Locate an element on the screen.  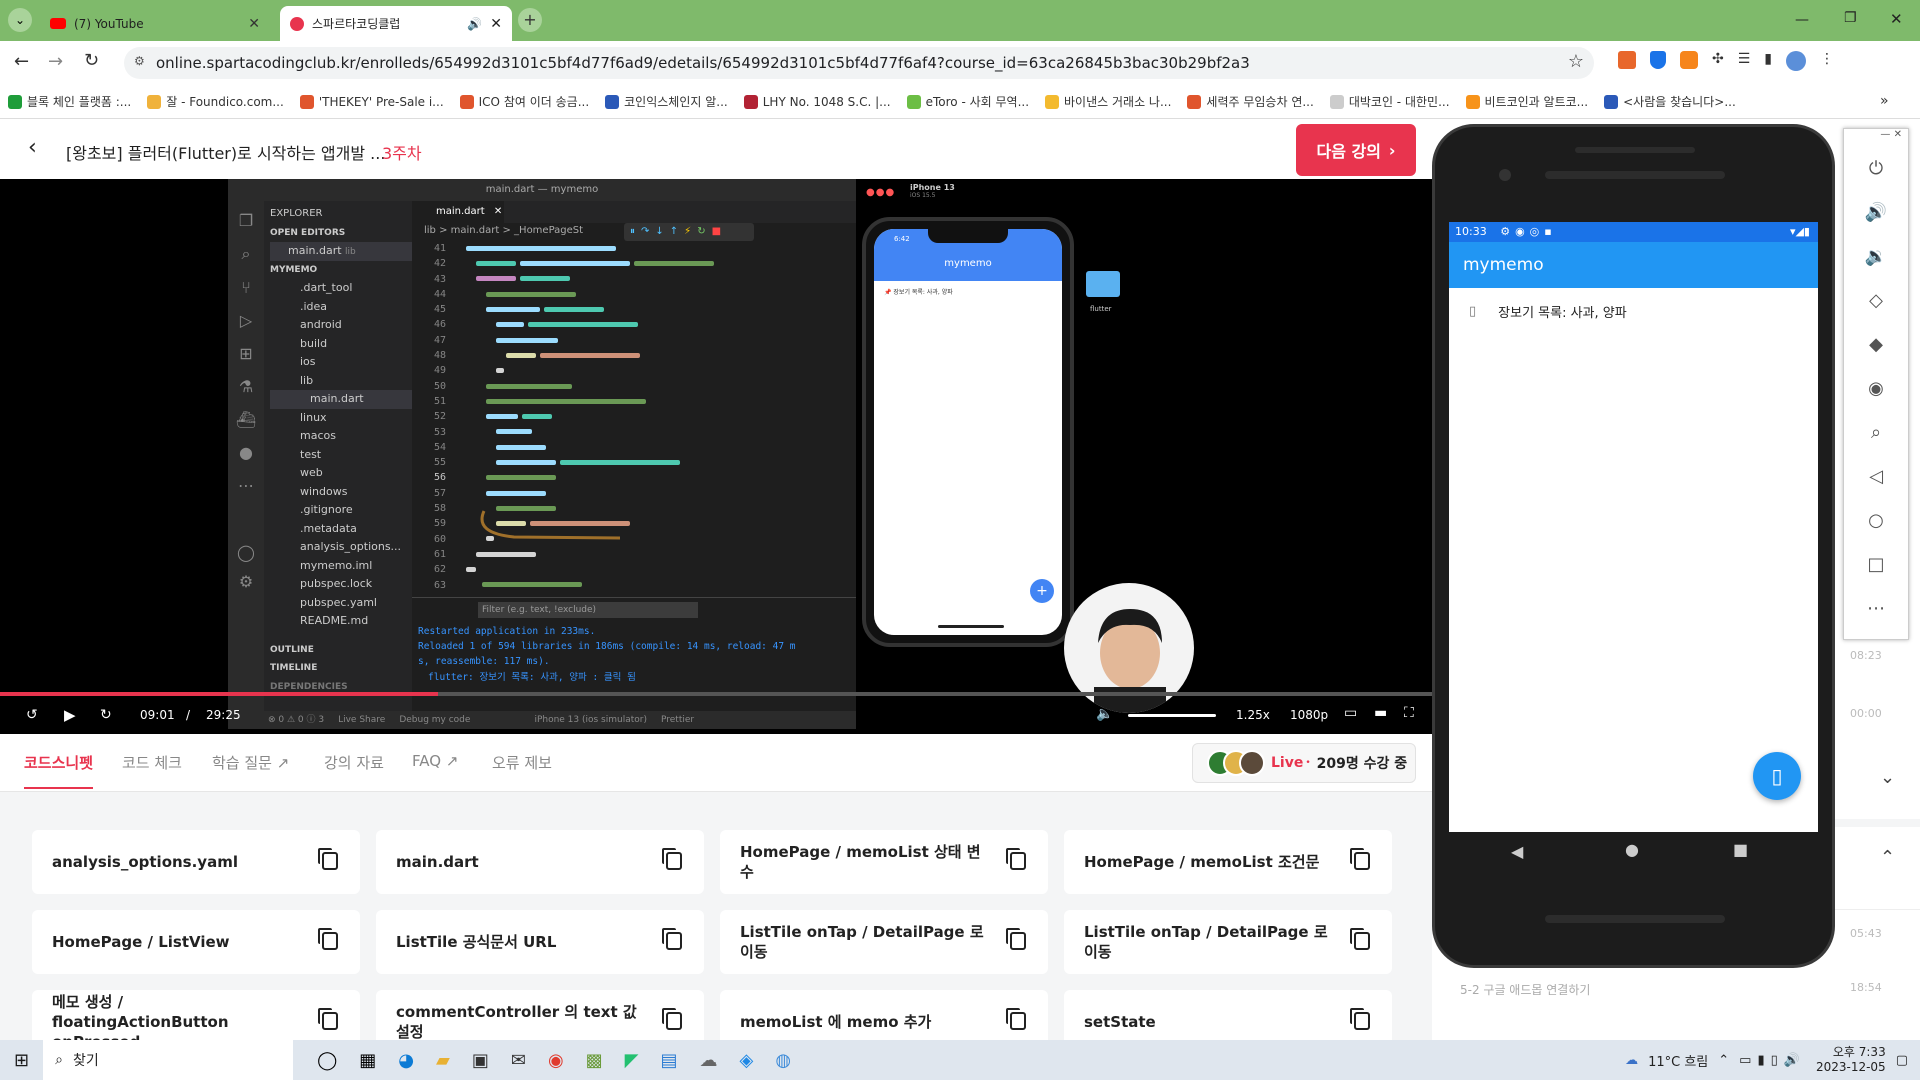
chevron-up-icon: ⌃ is located at coordinates (1887, 857).